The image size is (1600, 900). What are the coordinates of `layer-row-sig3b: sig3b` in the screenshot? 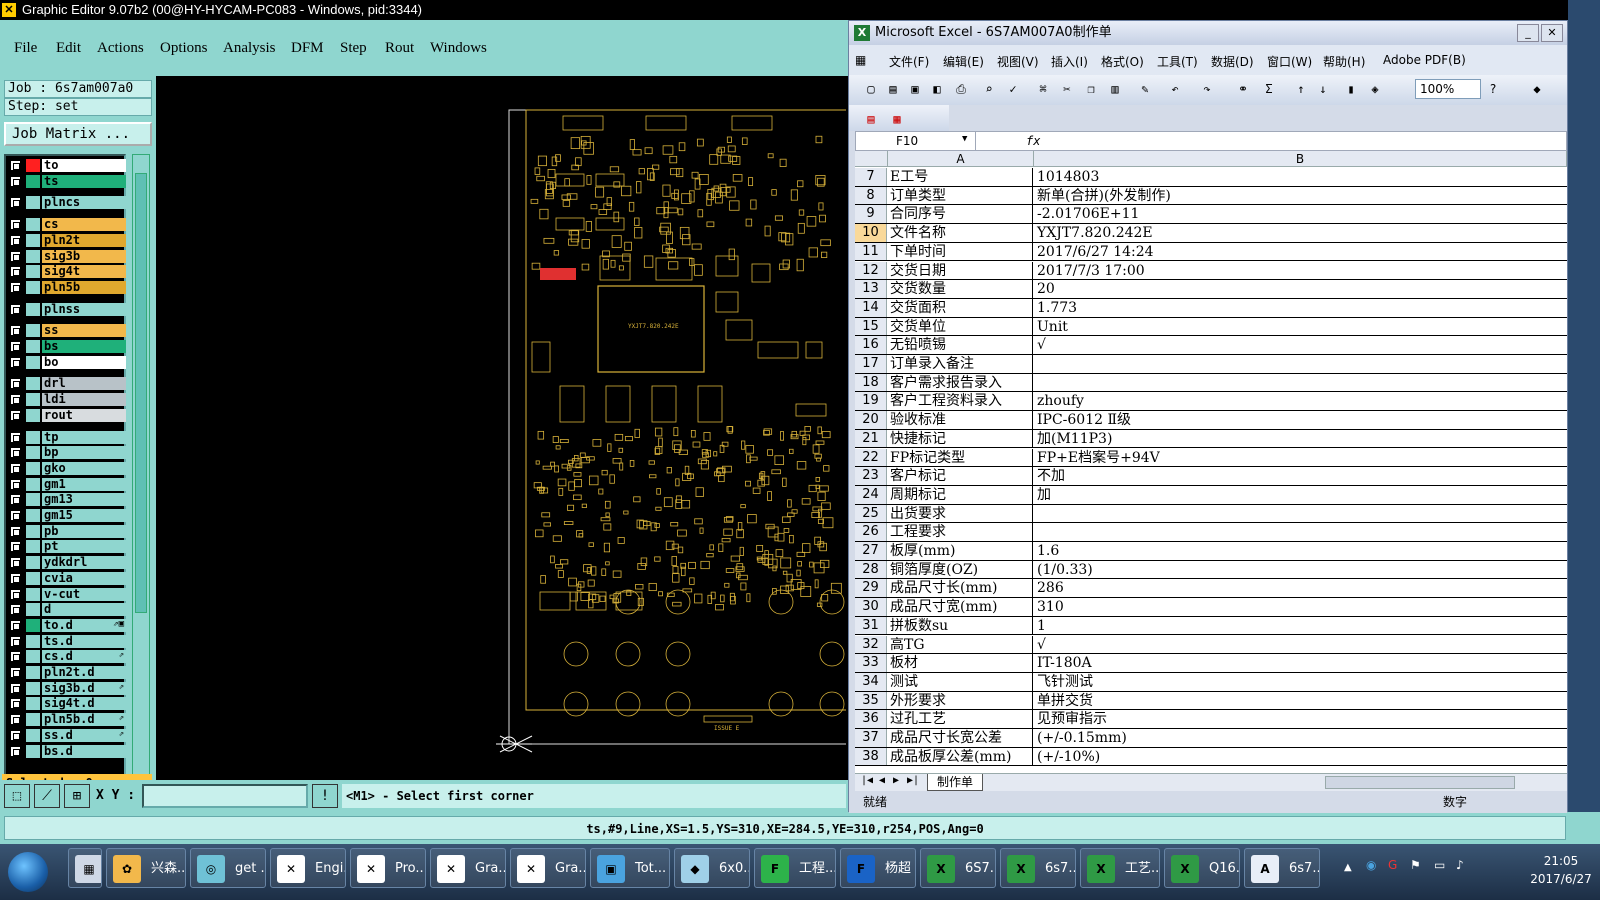 It's located at (67, 256).